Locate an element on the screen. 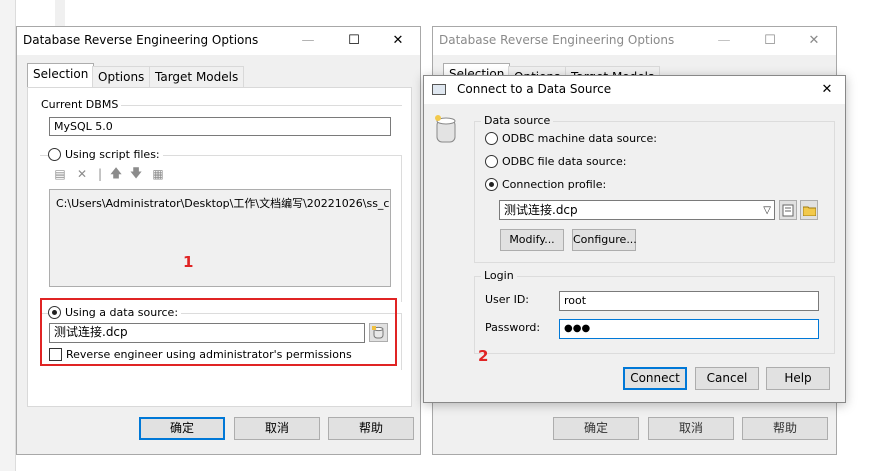 The height and width of the screenshot is (471, 874). user-id-field: root is located at coordinates (689, 301).